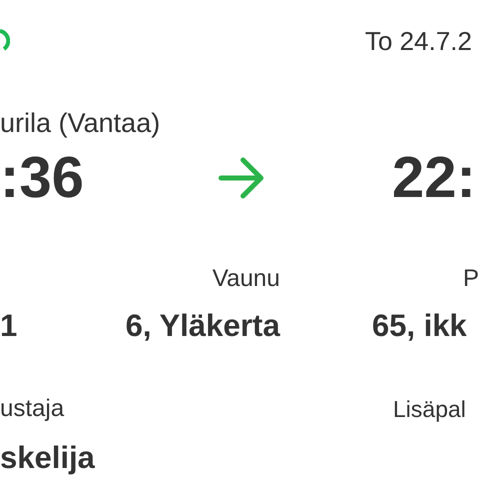 This screenshot has width=480, height=480. I want to click on extras-label: Lisäpal, so click(429, 409).